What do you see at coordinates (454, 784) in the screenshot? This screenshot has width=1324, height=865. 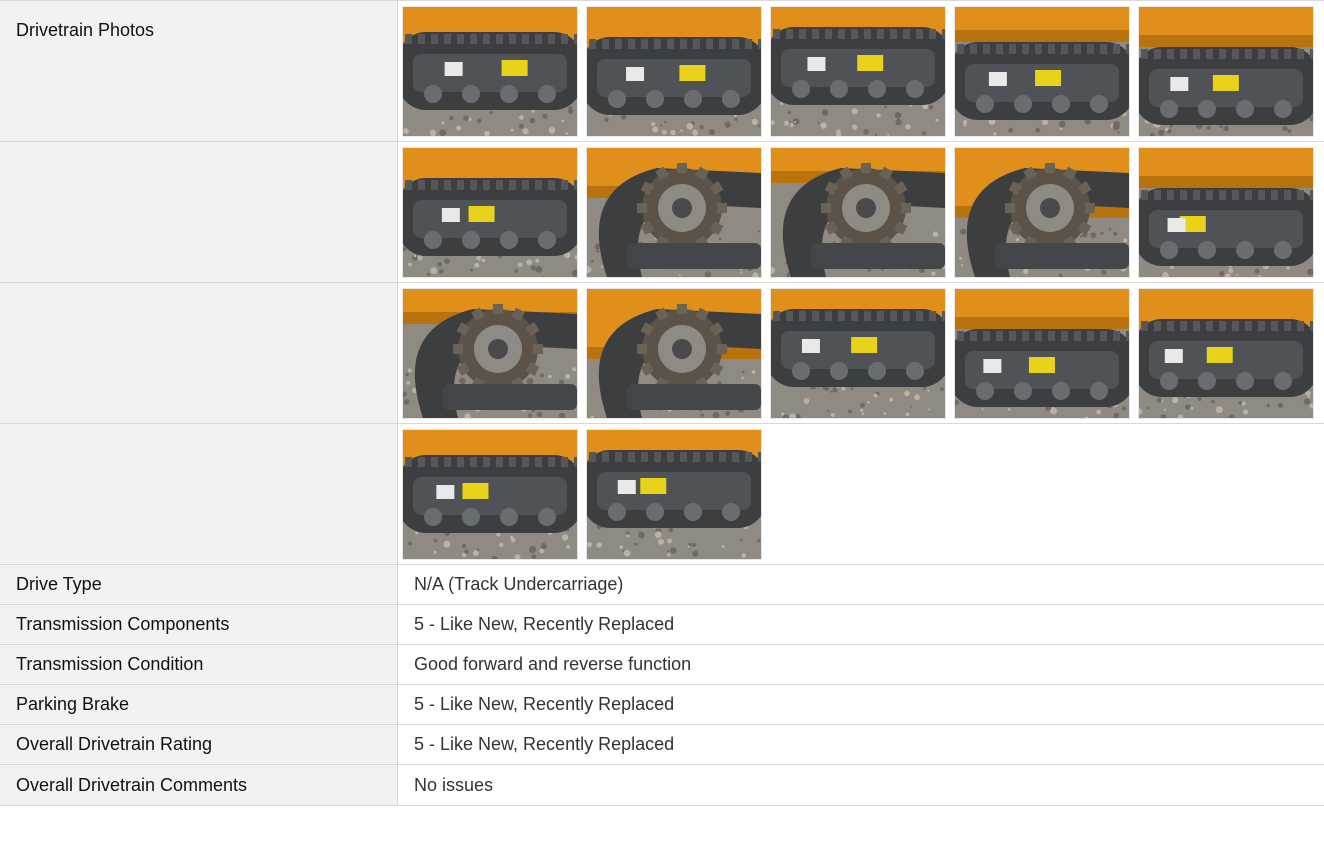 I see `field-value: No issues` at bounding box center [454, 784].